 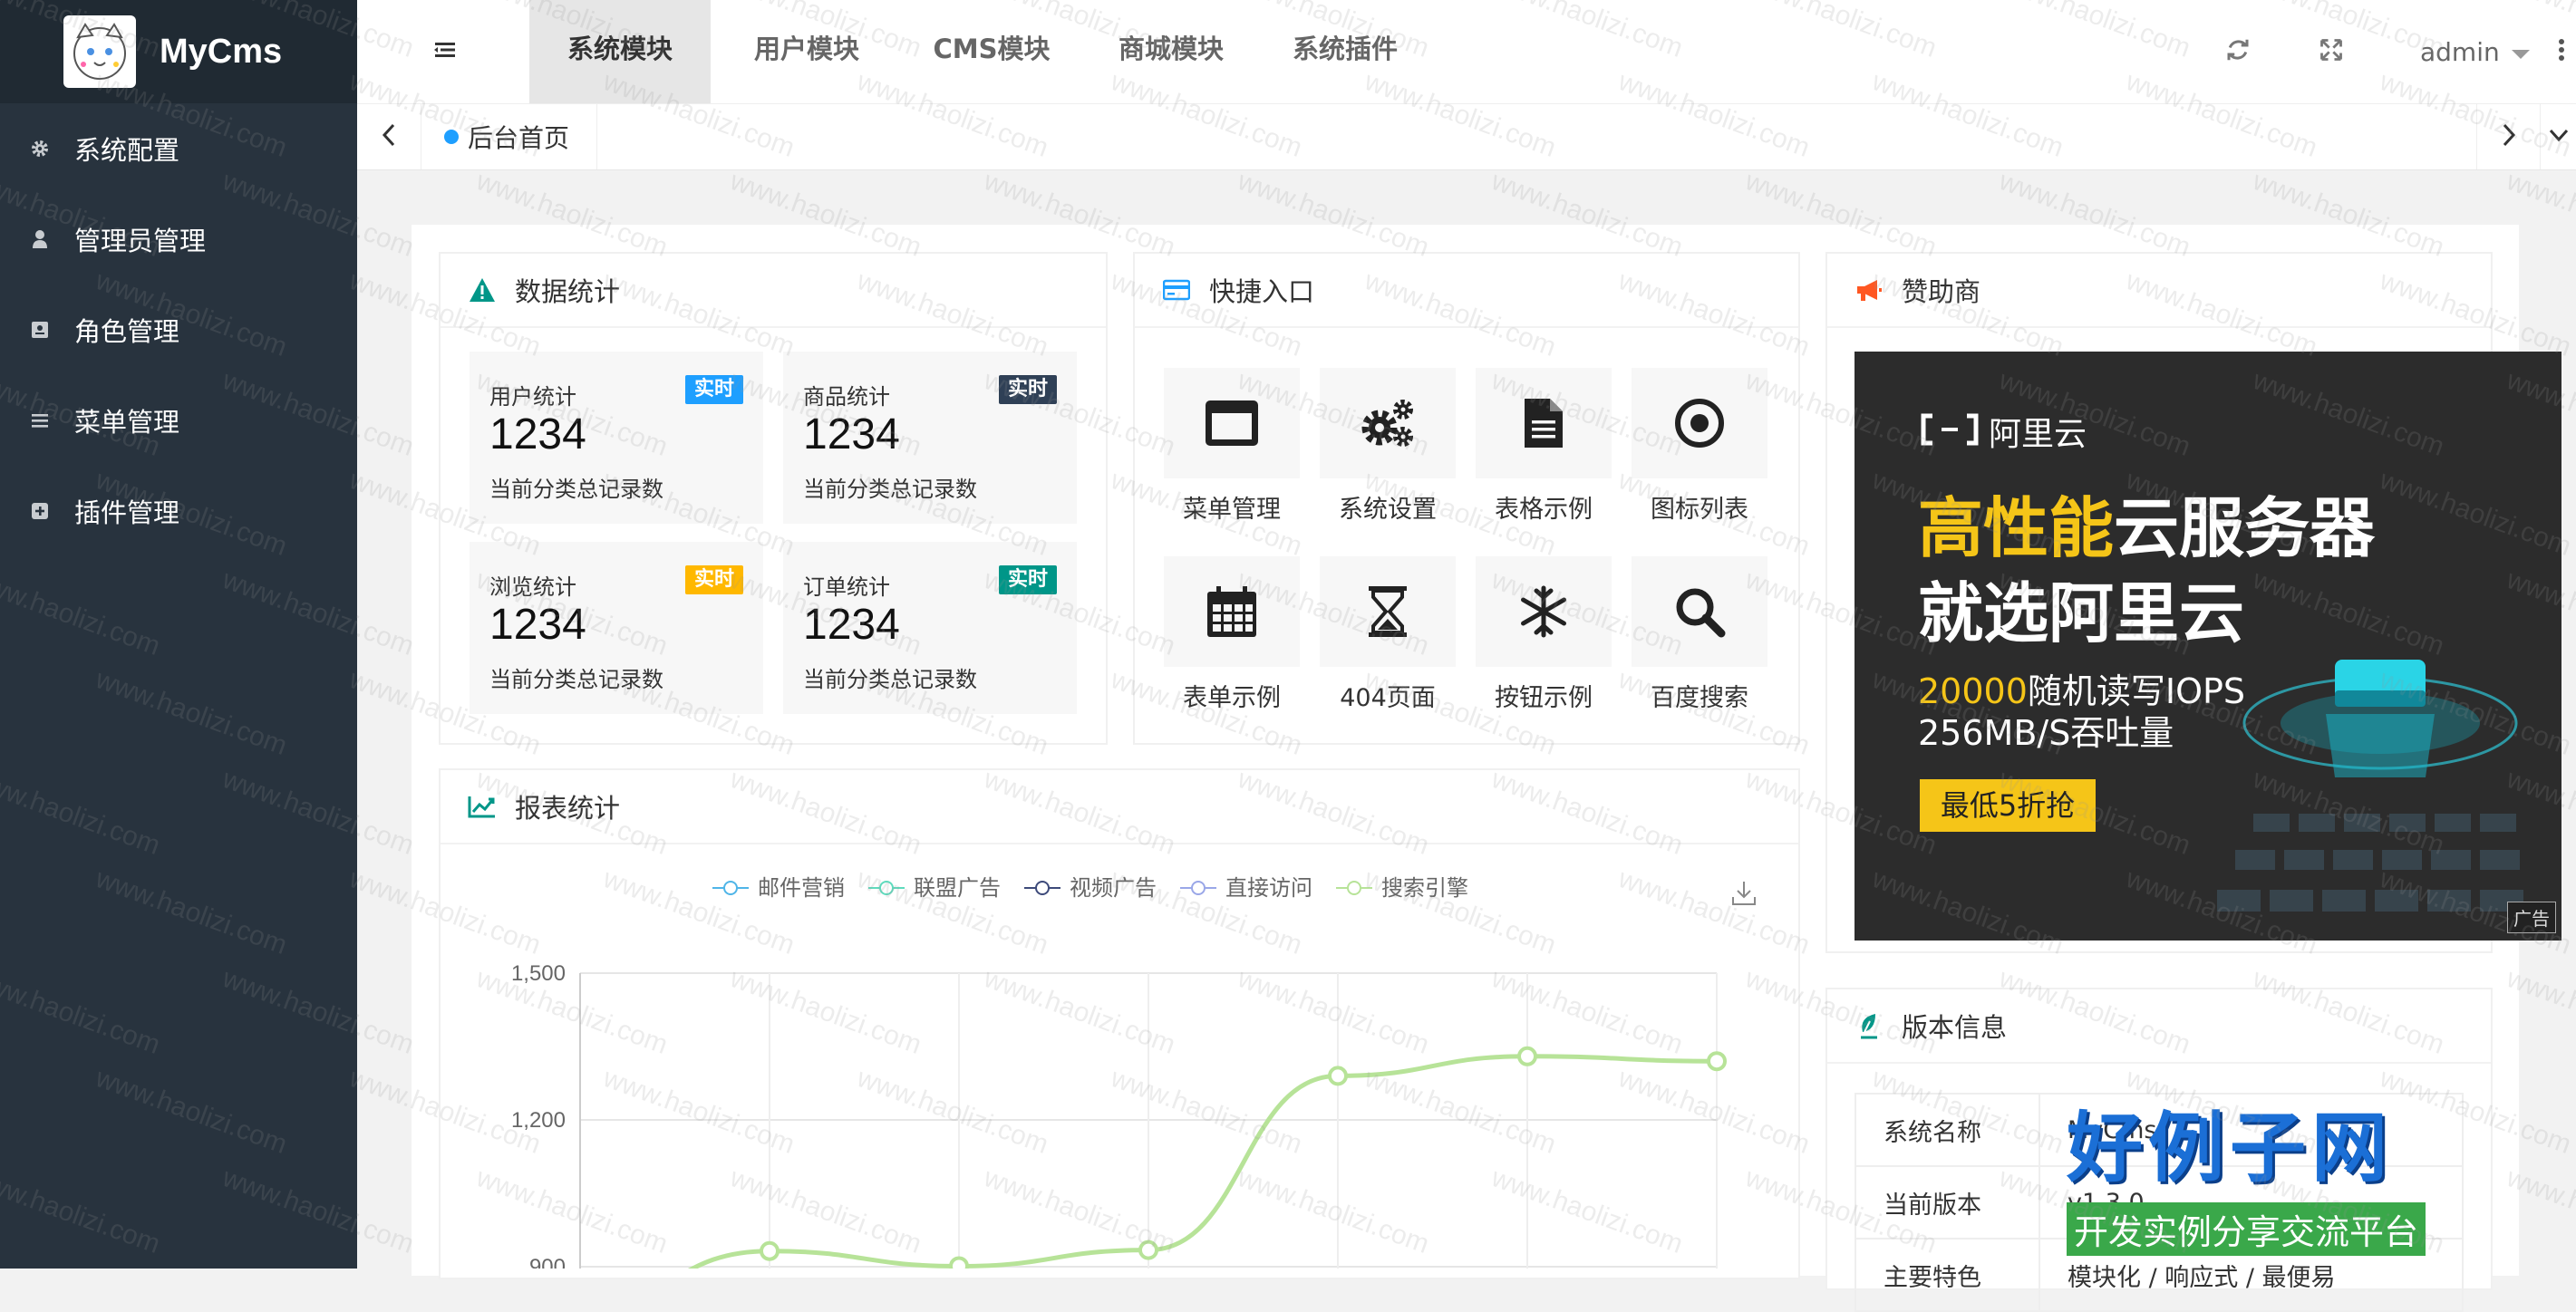 What do you see at coordinates (127, 422) in the screenshot?
I see `sidebar-item-label: 菜单管理` at bounding box center [127, 422].